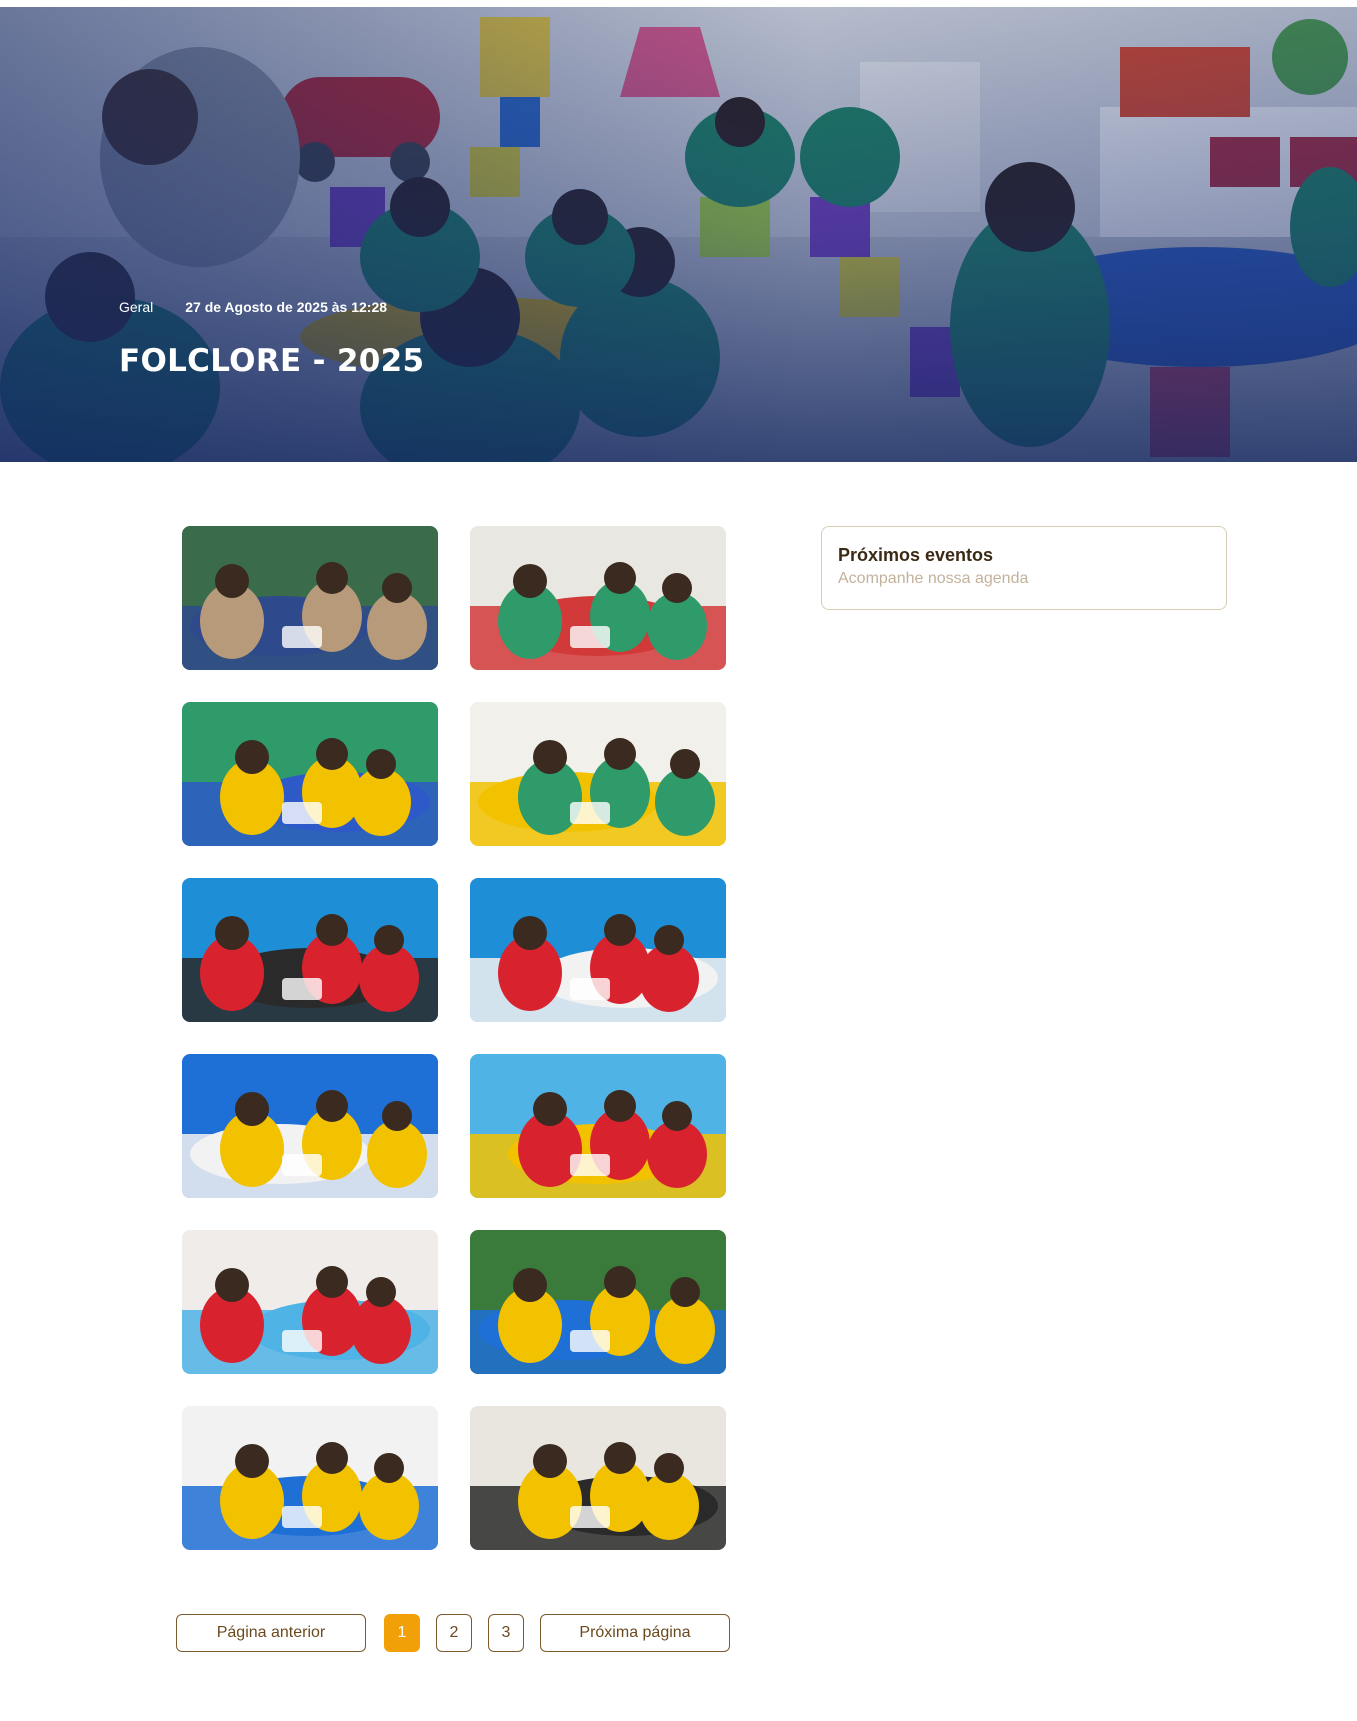 The width and height of the screenshot is (1357, 1721). What do you see at coordinates (402, 1633) in the screenshot?
I see `page-1-button: 1` at bounding box center [402, 1633].